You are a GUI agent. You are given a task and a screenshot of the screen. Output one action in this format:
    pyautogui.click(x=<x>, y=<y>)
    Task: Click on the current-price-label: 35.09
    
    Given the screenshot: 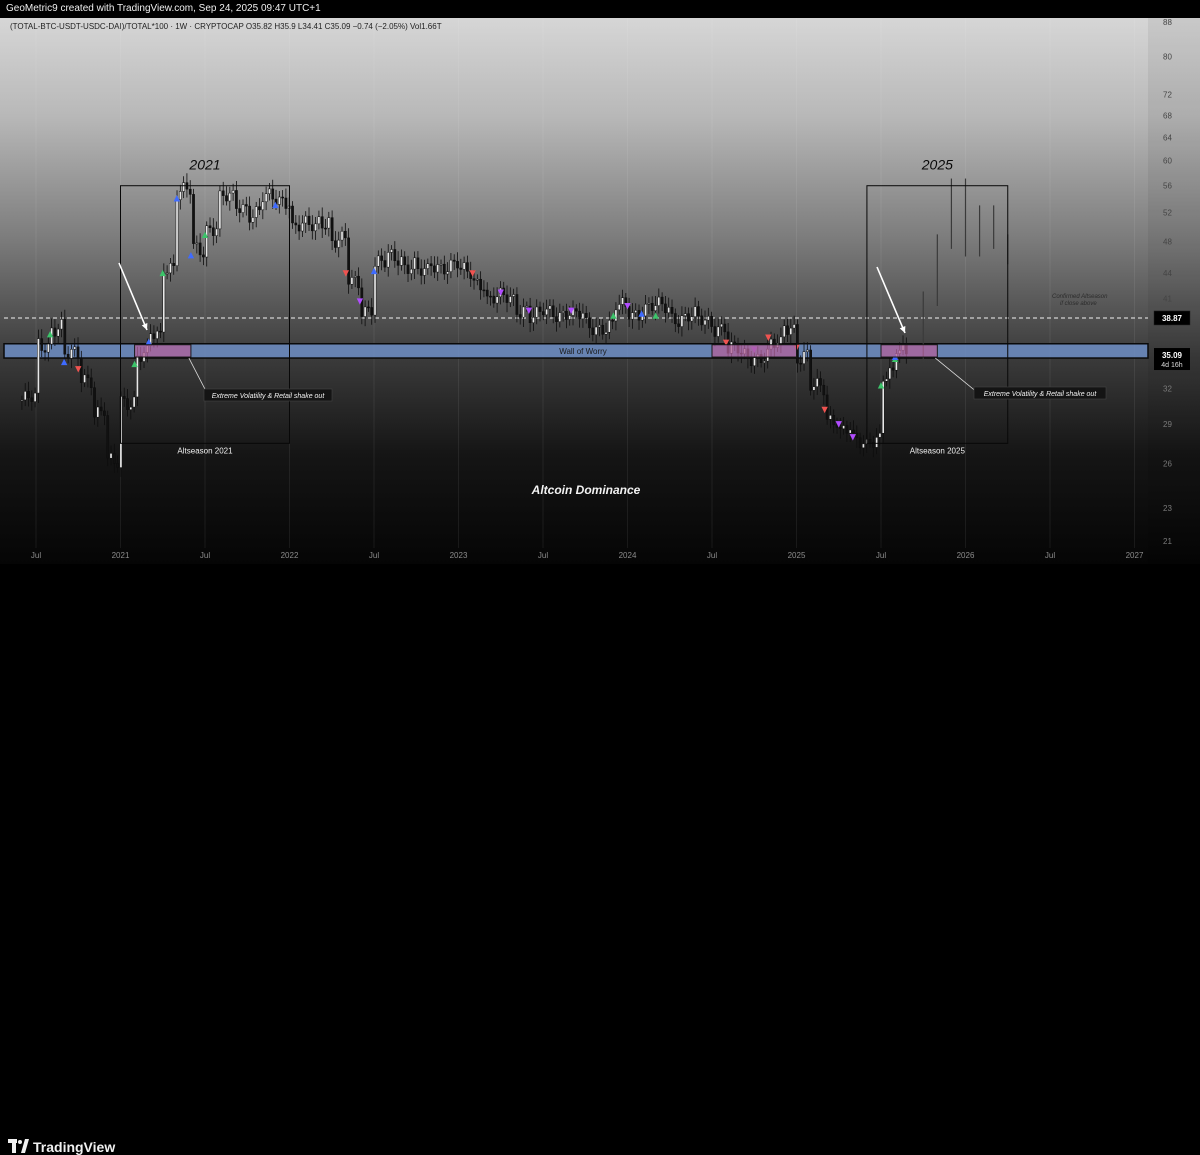 What is the action you would take?
    pyautogui.click(x=1172, y=355)
    